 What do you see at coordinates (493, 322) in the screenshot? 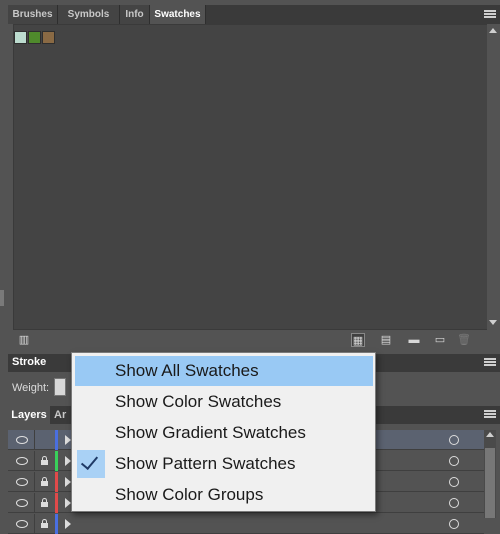
I see `scroll-down-arrow-icon` at bounding box center [493, 322].